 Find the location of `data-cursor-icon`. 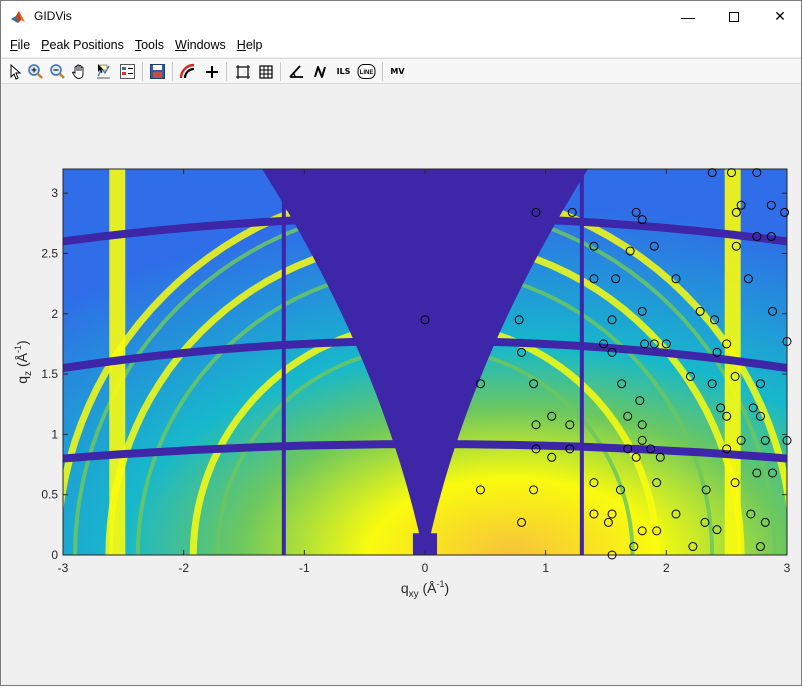

data-cursor-icon is located at coordinates (103, 71).